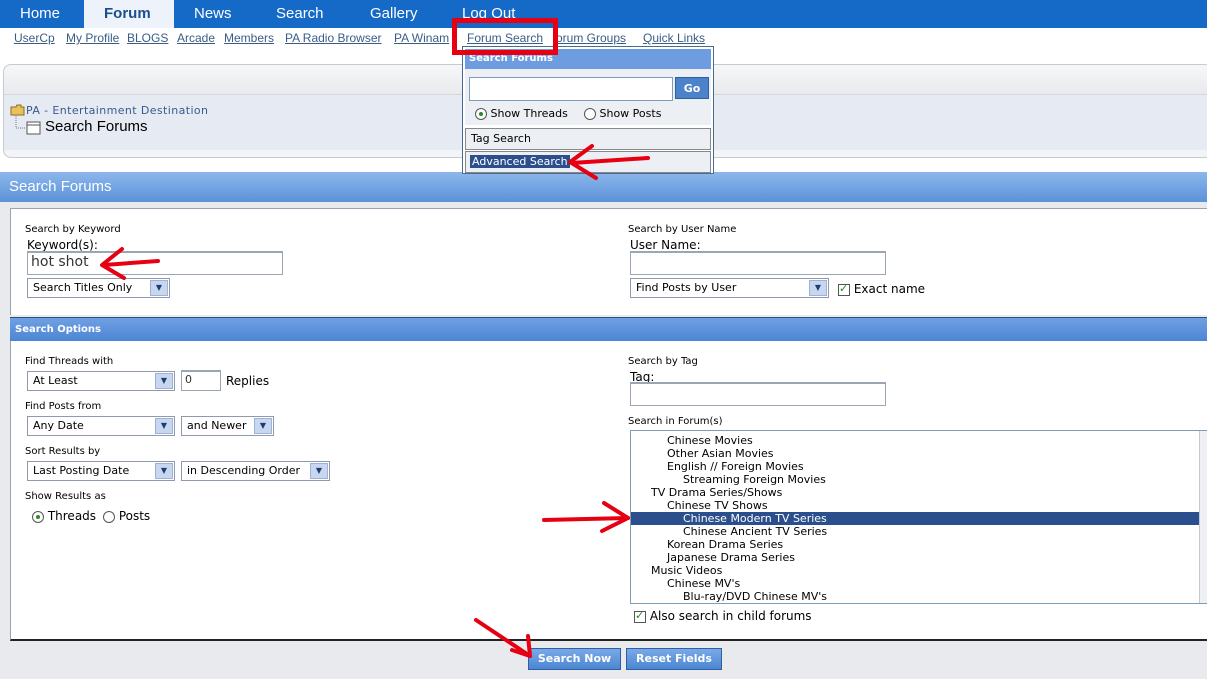 The width and height of the screenshot is (1207, 679). Describe the element at coordinates (131, 263) in the screenshot. I see `arrow-keyword` at that location.